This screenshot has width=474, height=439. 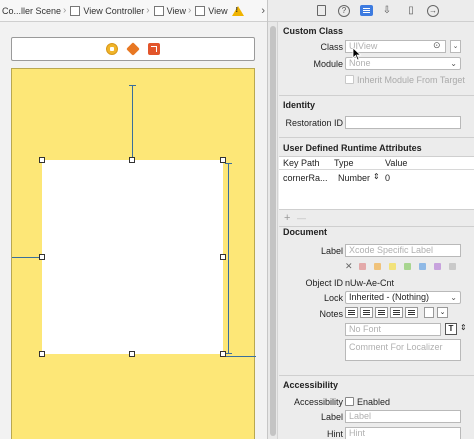 I want to click on attributes-inspector-icon: ⇩, so click(x=387, y=11).